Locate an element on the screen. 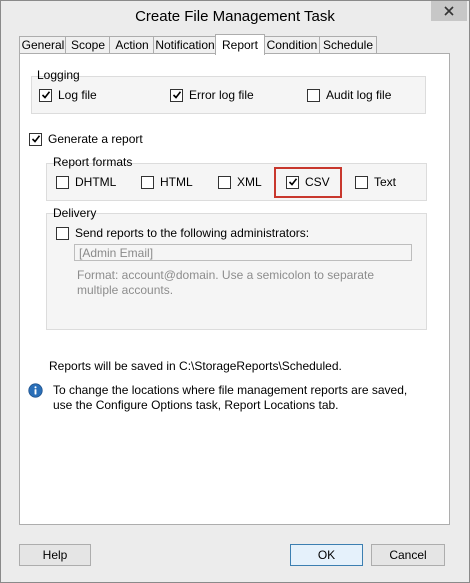 Image resolution: width=470 pixels, height=583 pixels. report-formats-label: Report formats is located at coordinates (93, 162).